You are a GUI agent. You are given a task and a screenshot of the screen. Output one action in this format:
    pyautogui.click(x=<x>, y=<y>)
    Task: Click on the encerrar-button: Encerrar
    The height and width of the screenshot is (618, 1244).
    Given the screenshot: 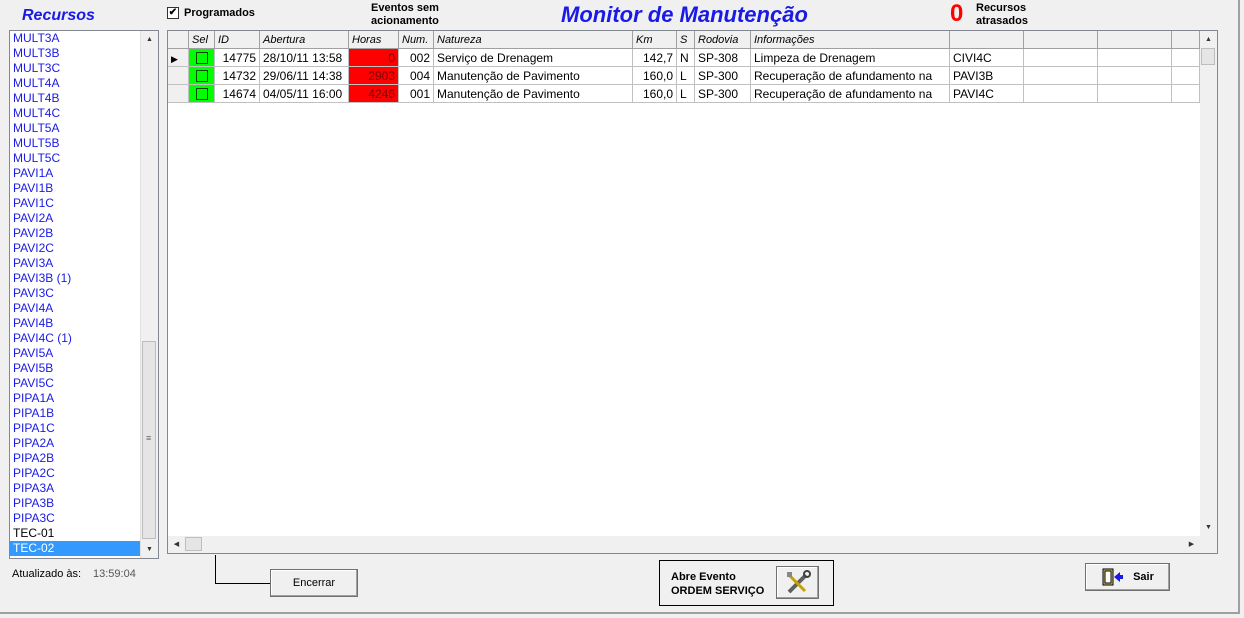 What is the action you would take?
    pyautogui.click(x=314, y=583)
    